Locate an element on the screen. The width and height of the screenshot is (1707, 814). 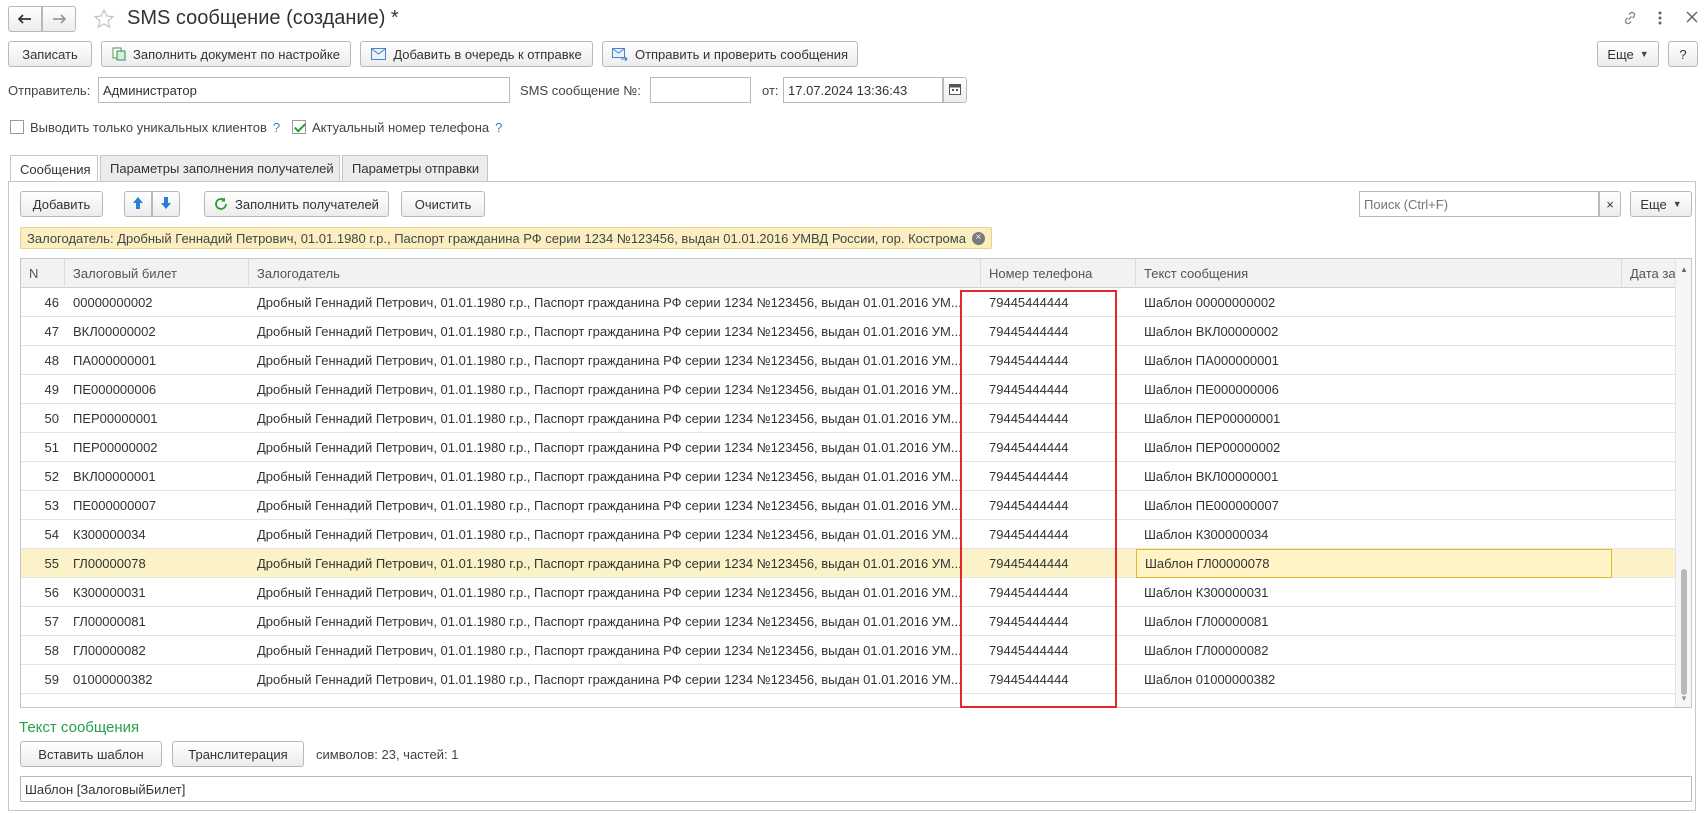
row-number-cell: 46 is located at coordinates (43, 302).